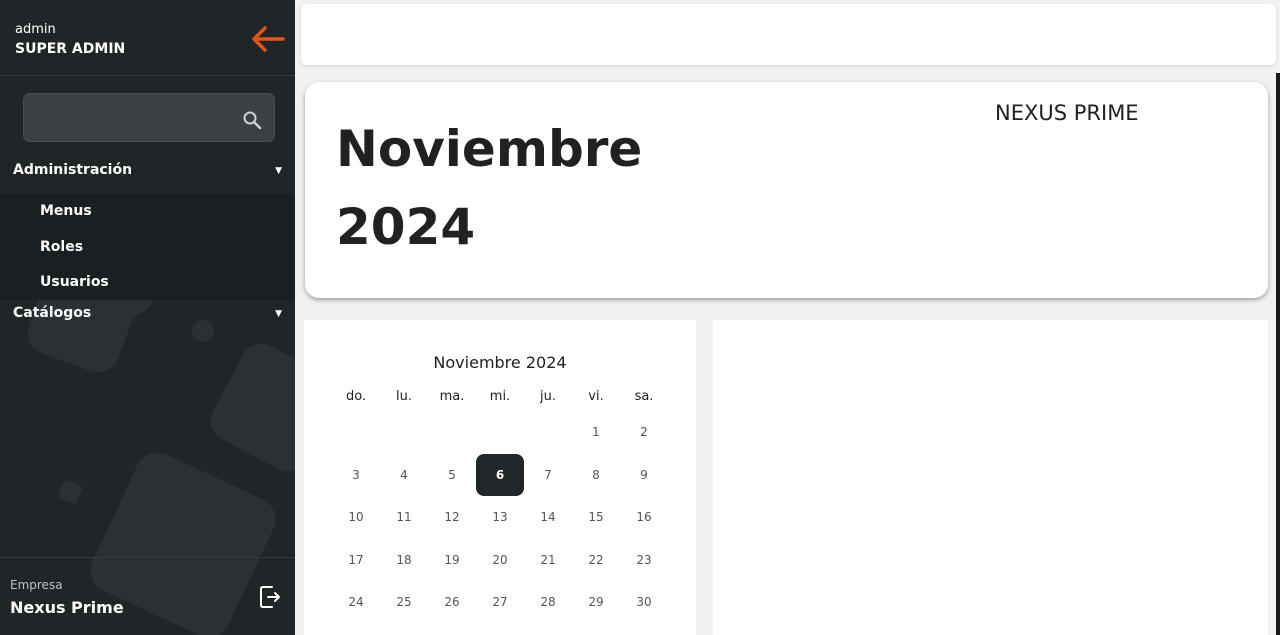  What do you see at coordinates (489, 149) in the screenshot?
I see `banner-month: Noviembre` at bounding box center [489, 149].